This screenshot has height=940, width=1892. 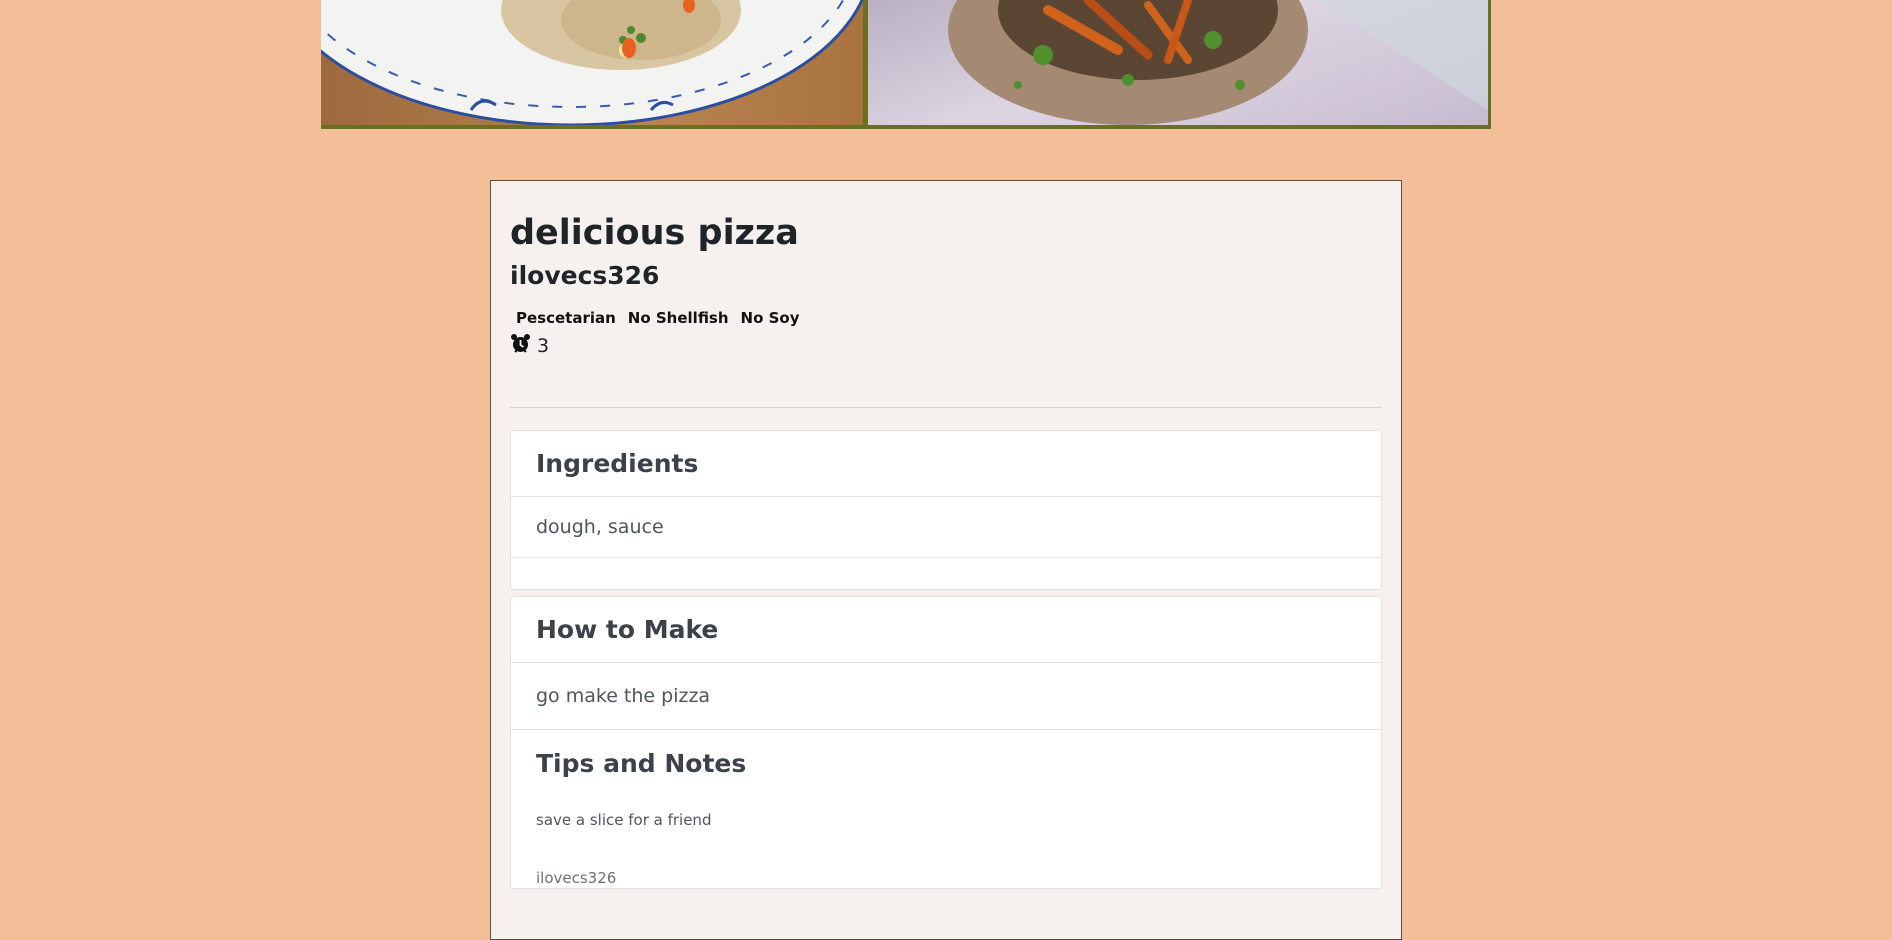 I want to click on tip-text: save a slice for a friend, so click(x=624, y=820).